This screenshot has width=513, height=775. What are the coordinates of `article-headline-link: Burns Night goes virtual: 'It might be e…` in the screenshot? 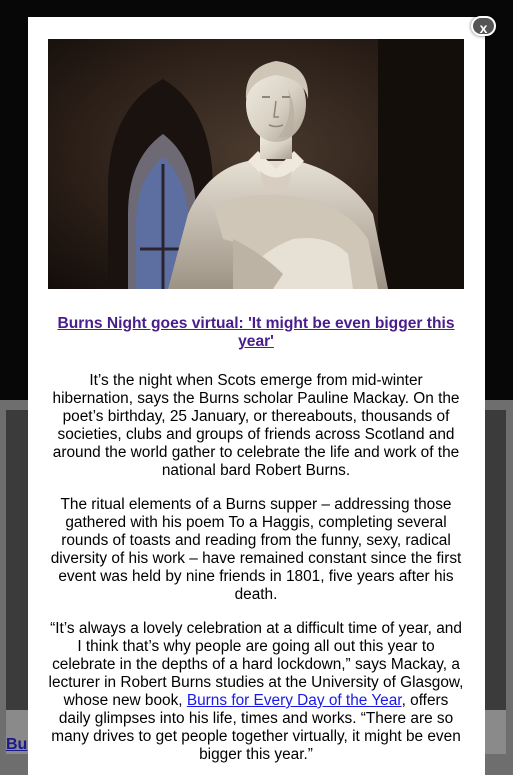 It's located at (256, 333).